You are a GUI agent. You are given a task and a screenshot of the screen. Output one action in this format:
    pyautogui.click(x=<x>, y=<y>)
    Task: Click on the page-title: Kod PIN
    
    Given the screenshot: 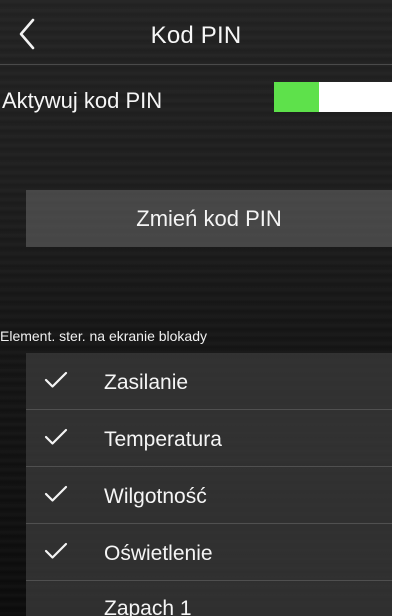 What is the action you would take?
    pyautogui.click(x=196, y=35)
    